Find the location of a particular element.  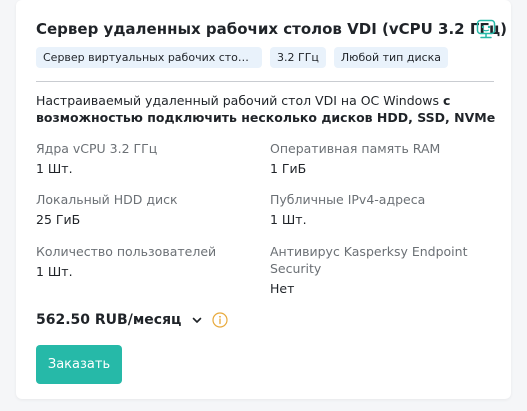

tag-frequency: 3.2 ГГц is located at coordinates (298, 57).